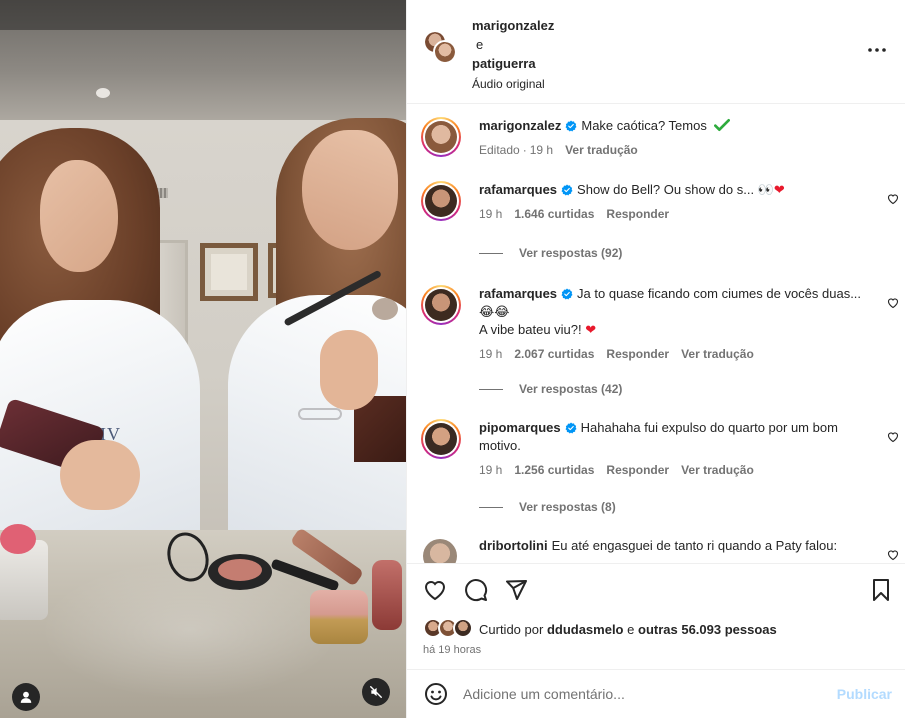 The image size is (905, 718). Describe the element at coordinates (103, 93) in the screenshot. I see `smoke-detector` at that location.